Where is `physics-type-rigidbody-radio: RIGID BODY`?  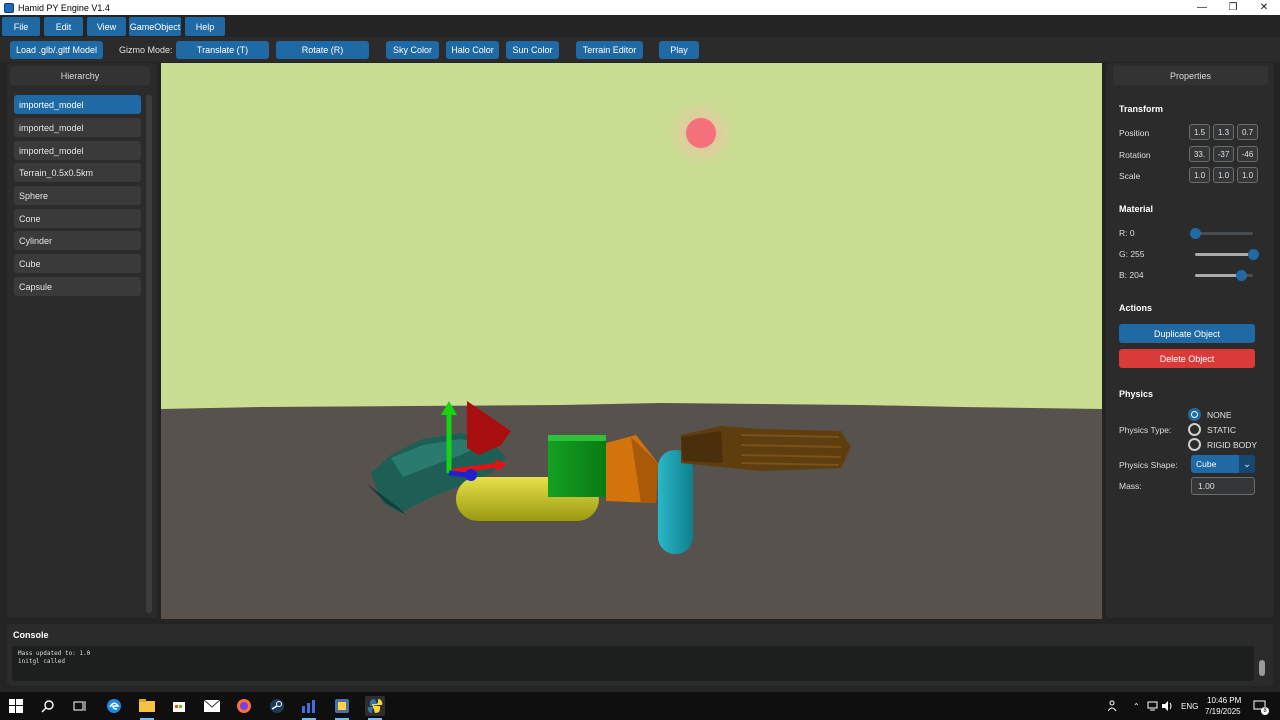 physics-type-rigidbody-radio: RIGID BODY is located at coordinates (1222, 444).